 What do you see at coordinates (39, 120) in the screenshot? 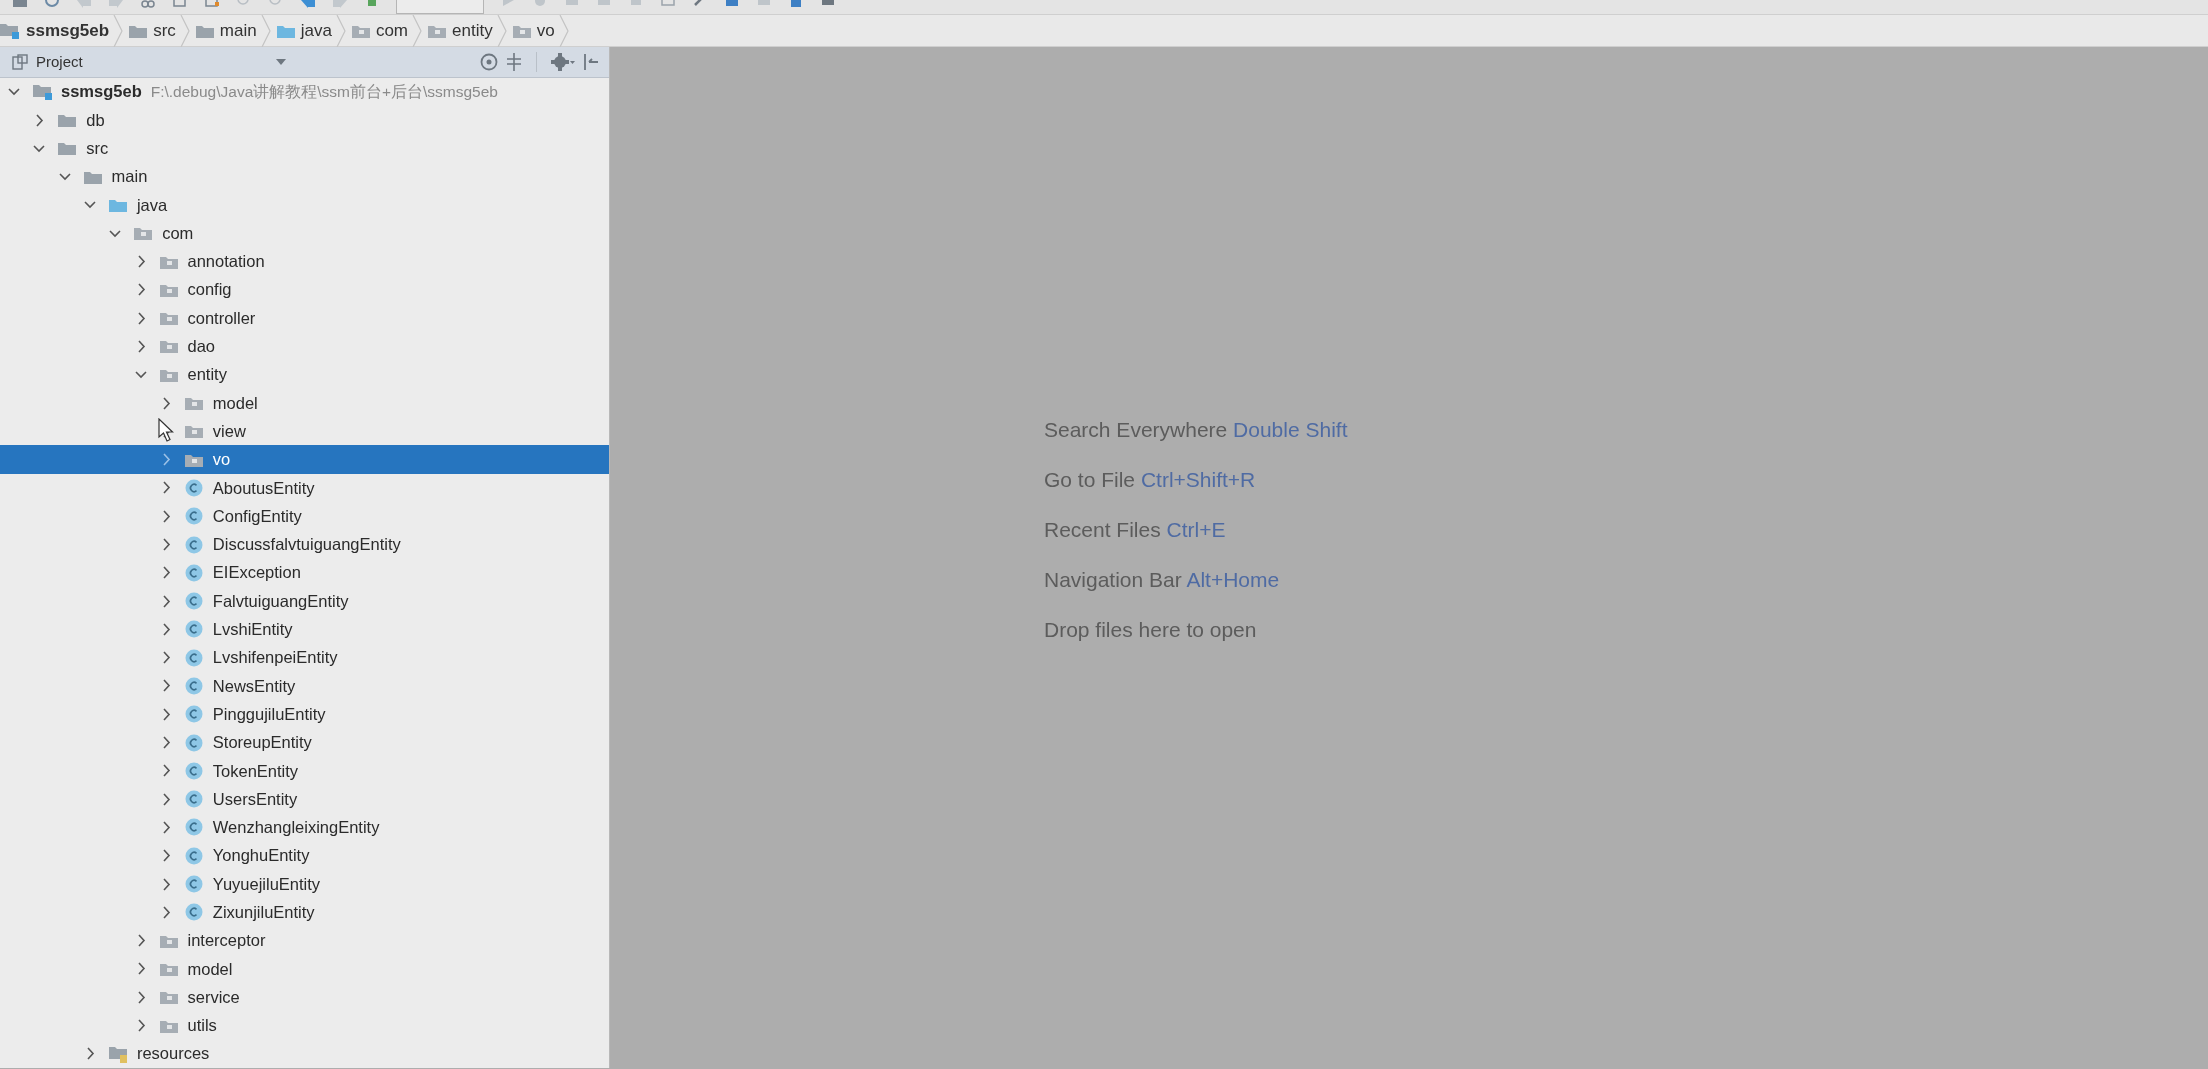
I see `expand-chevron-icon` at bounding box center [39, 120].